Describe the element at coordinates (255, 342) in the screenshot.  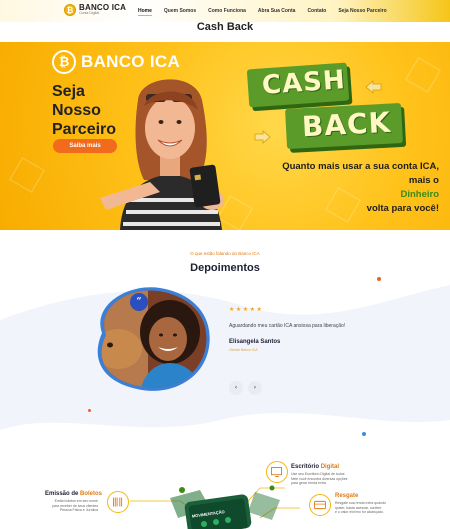
I see `testimonial-author: Elisangela Santos` at that location.